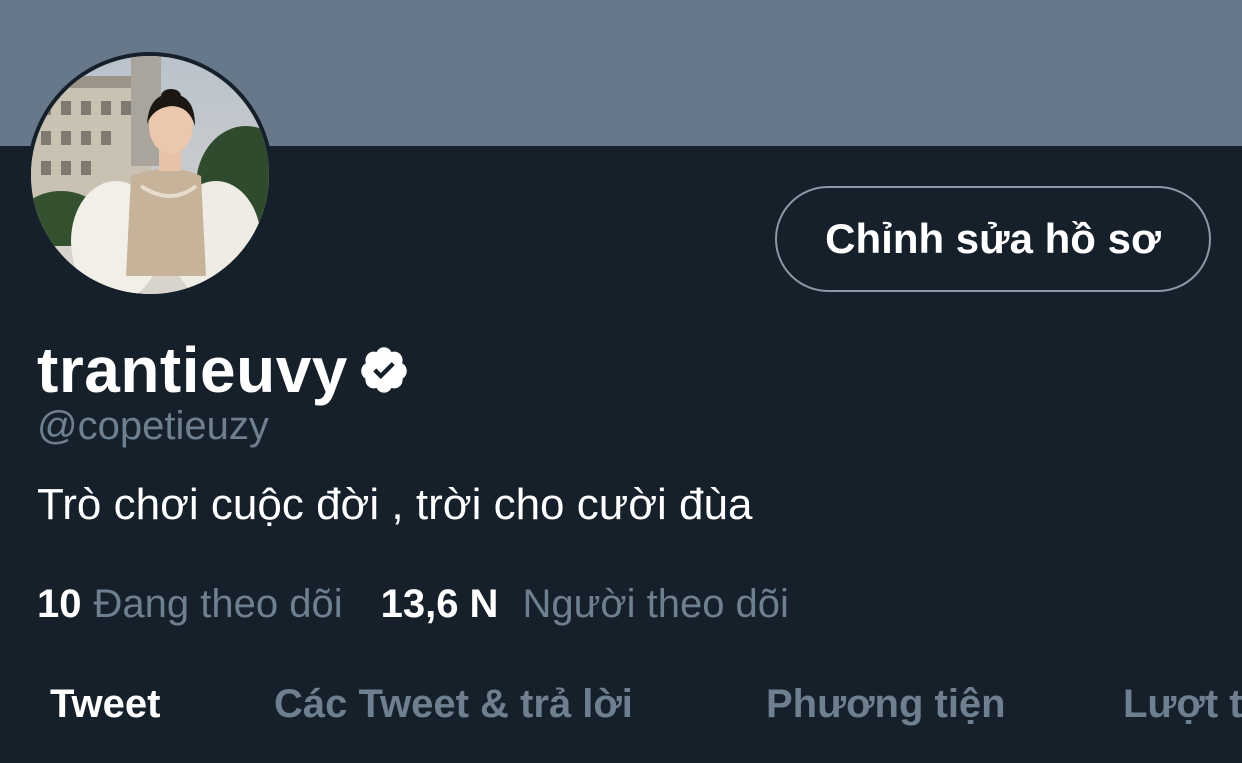 This screenshot has height=763, width=1242. Describe the element at coordinates (453, 704) in the screenshot. I see `tab-tweets-and-replies: Các Tweet & trả lời` at that location.